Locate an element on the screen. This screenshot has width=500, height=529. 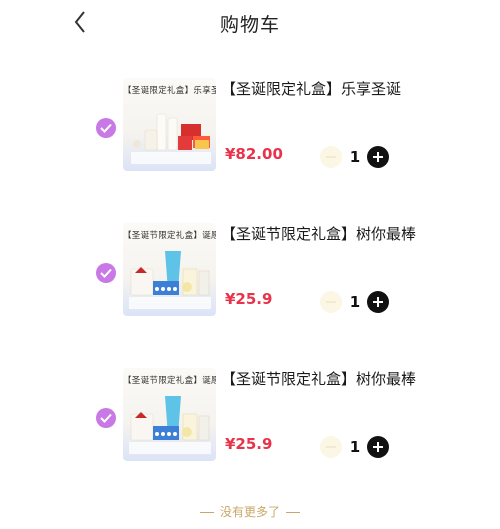
header-bar: 购物车 is located at coordinates (250, 23).